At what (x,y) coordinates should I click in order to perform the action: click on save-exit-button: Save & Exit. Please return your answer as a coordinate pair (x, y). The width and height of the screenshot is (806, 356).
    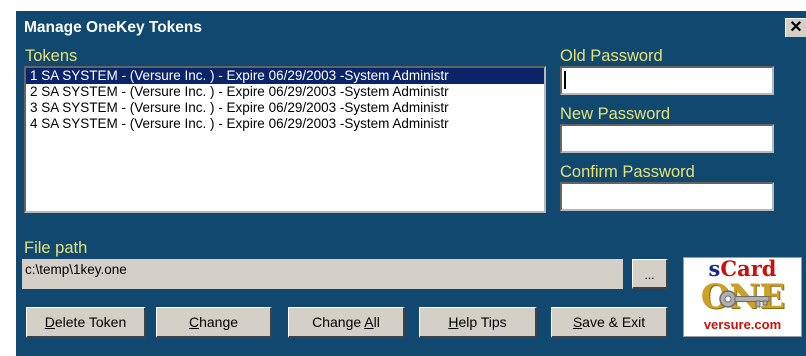
    Looking at the image, I should click on (609, 322).